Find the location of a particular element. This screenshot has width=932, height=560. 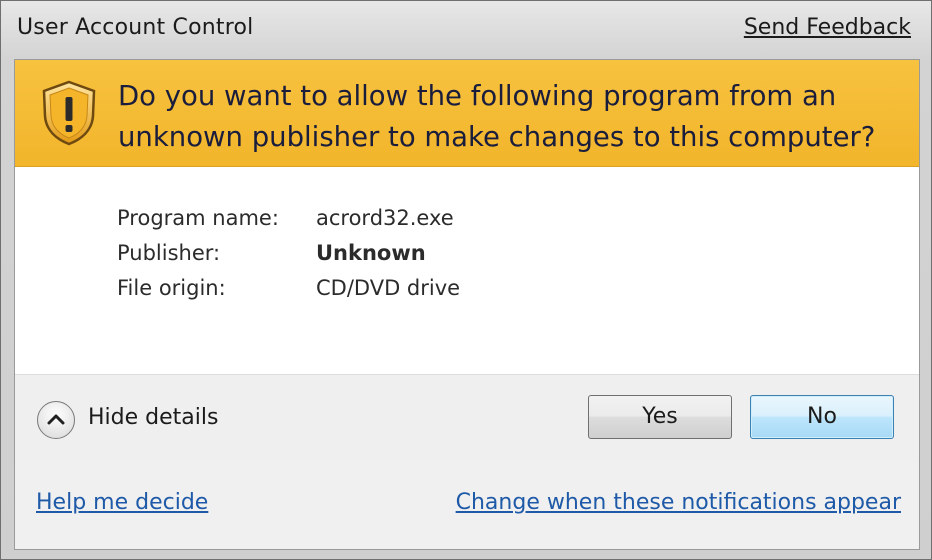

chevron-up-icon is located at coordinates (56, 419).